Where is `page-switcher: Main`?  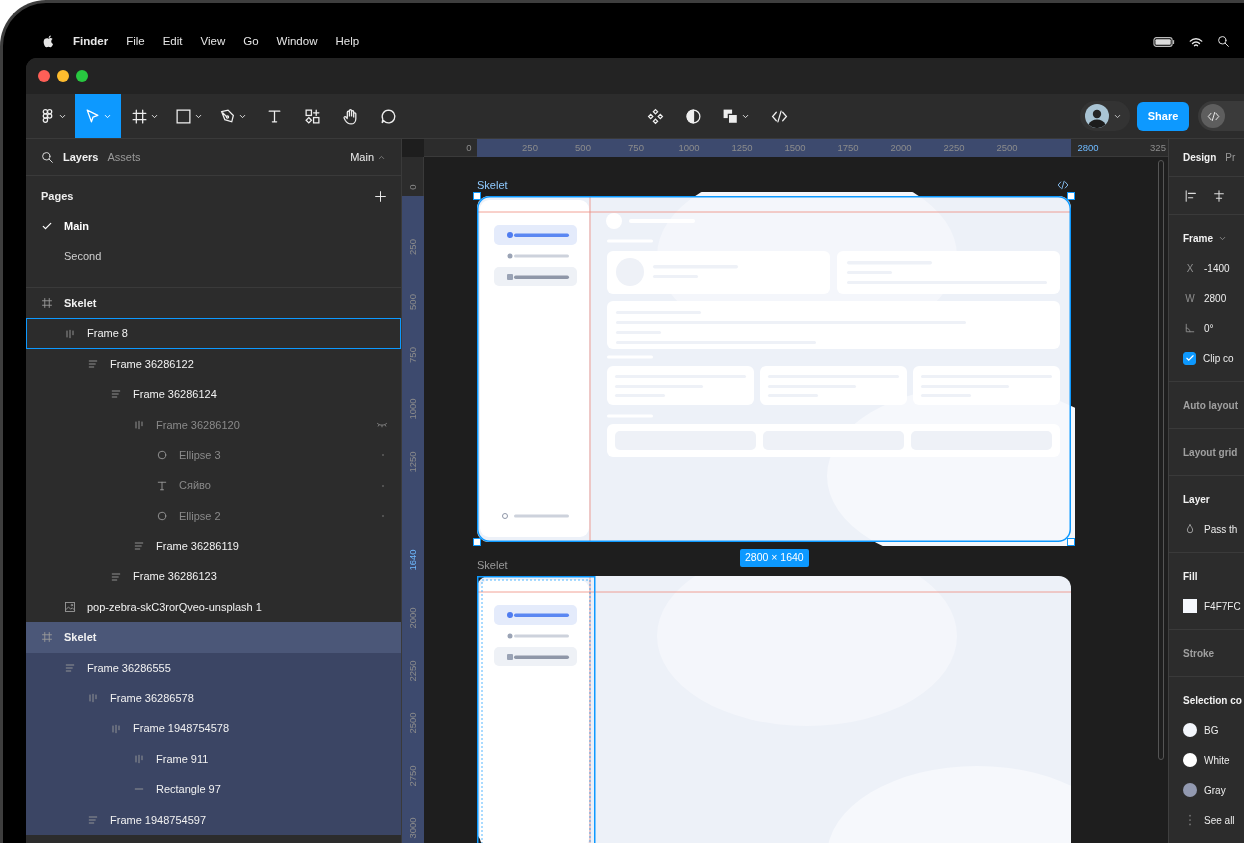
page-switcher: Main is located at coordinates (368, 157).